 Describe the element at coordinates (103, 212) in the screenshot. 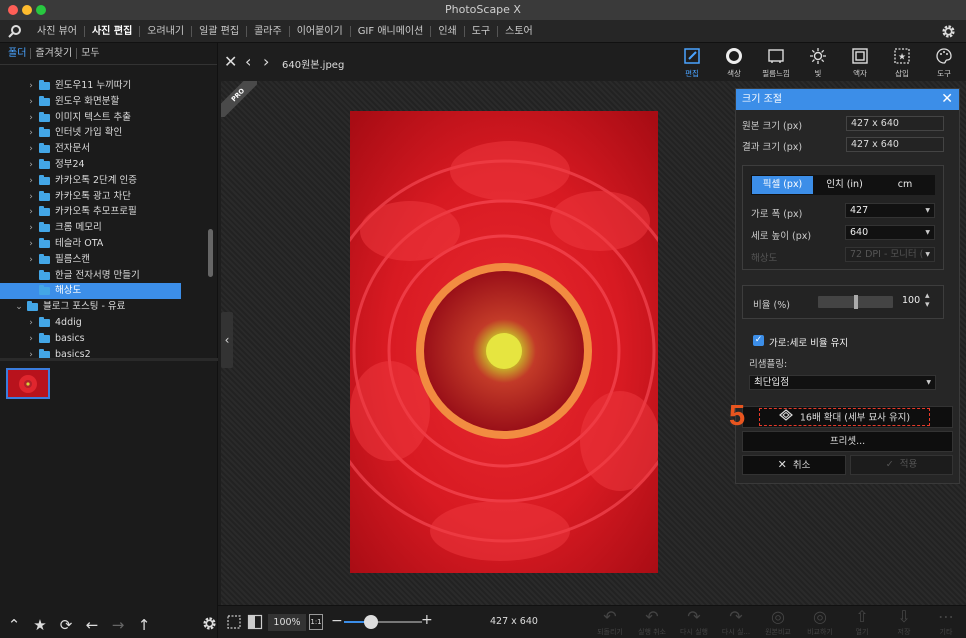

I see `folder-tree-item: › 카카오톡 추모프로필` at that location.